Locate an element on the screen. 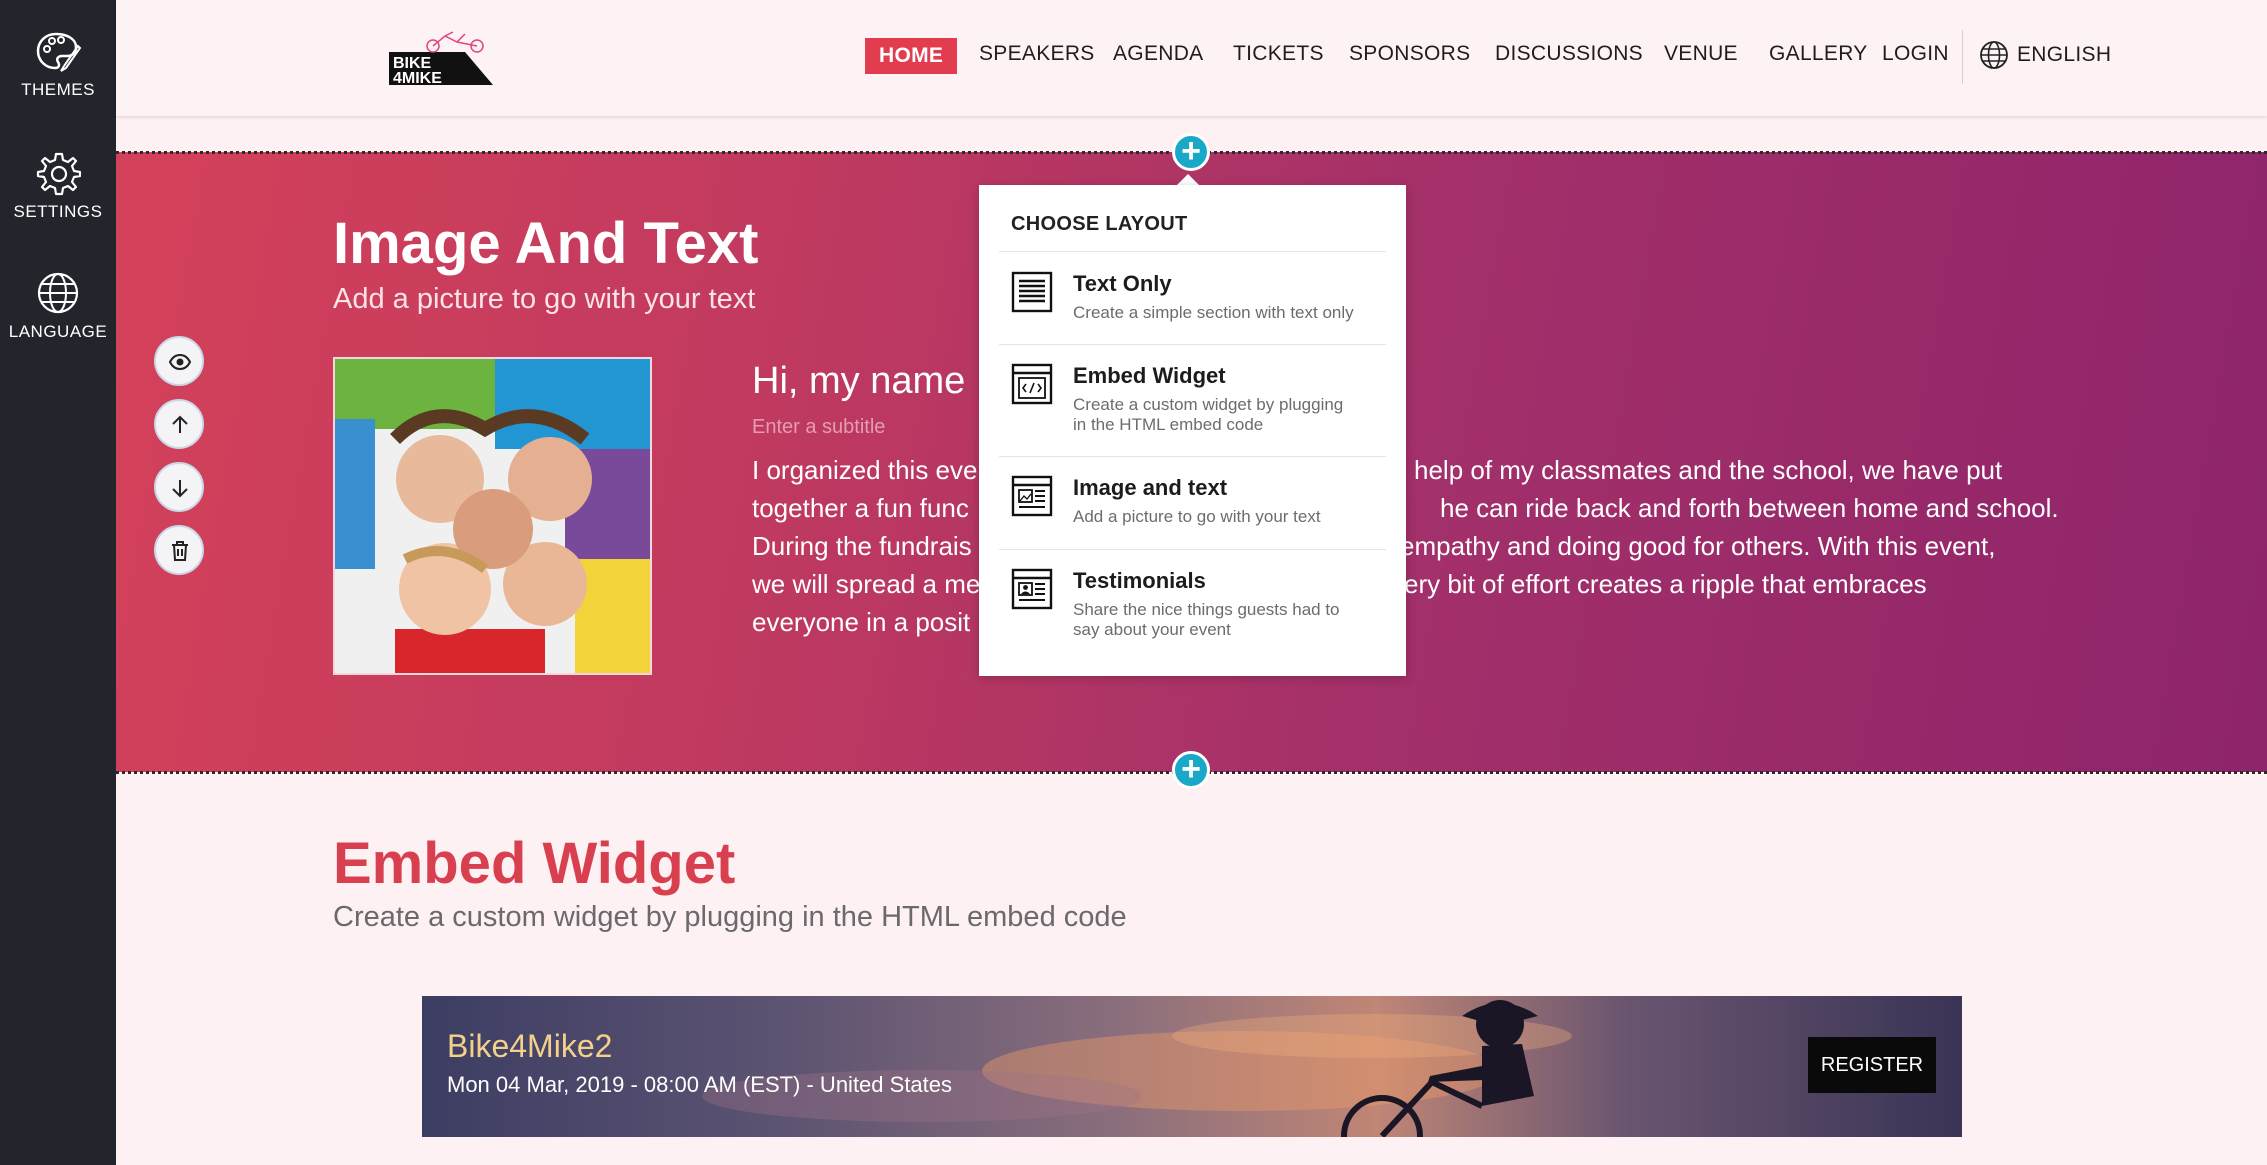 The height and width of the screenshot is (1165, 2267). left-rail: THEMES SETTINGS LANGUAGE is located at coordinates (58, 582).